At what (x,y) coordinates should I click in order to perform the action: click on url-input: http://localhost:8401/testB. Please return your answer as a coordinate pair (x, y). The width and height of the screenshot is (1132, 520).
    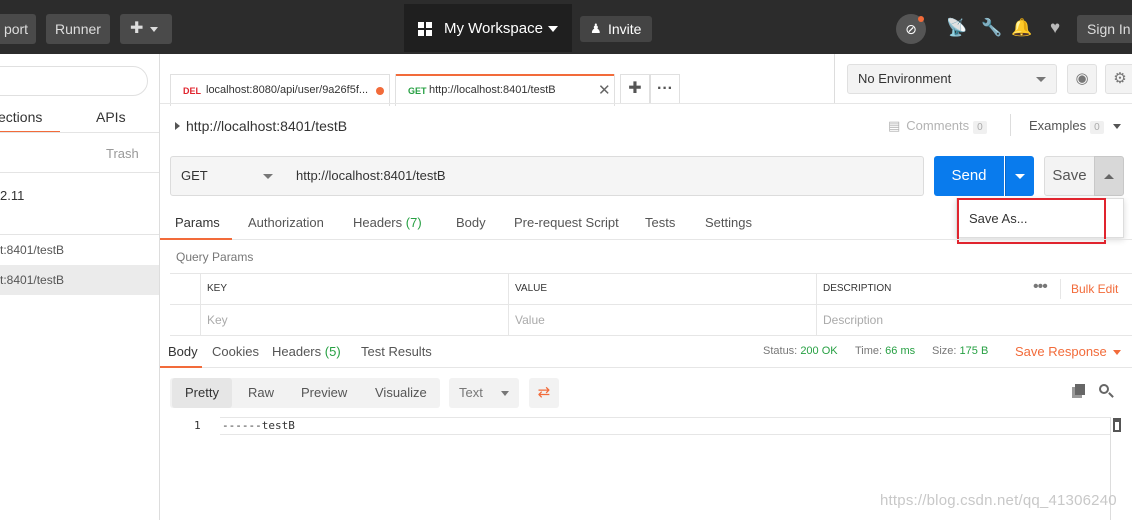
    Looking at the image, I should click on (604, 176).